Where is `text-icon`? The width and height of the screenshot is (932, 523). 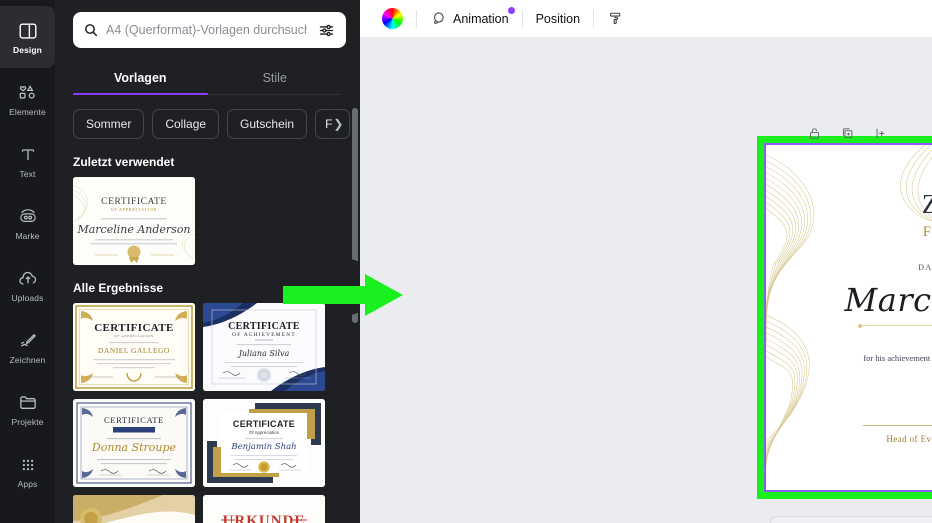
text-icon is located at coordinates (28, 155).